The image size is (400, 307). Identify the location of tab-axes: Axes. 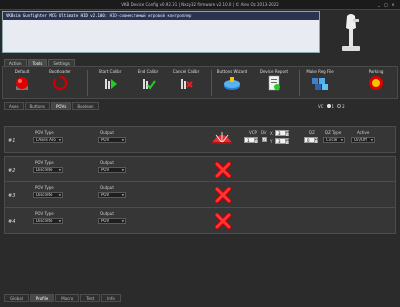
(14, 106).